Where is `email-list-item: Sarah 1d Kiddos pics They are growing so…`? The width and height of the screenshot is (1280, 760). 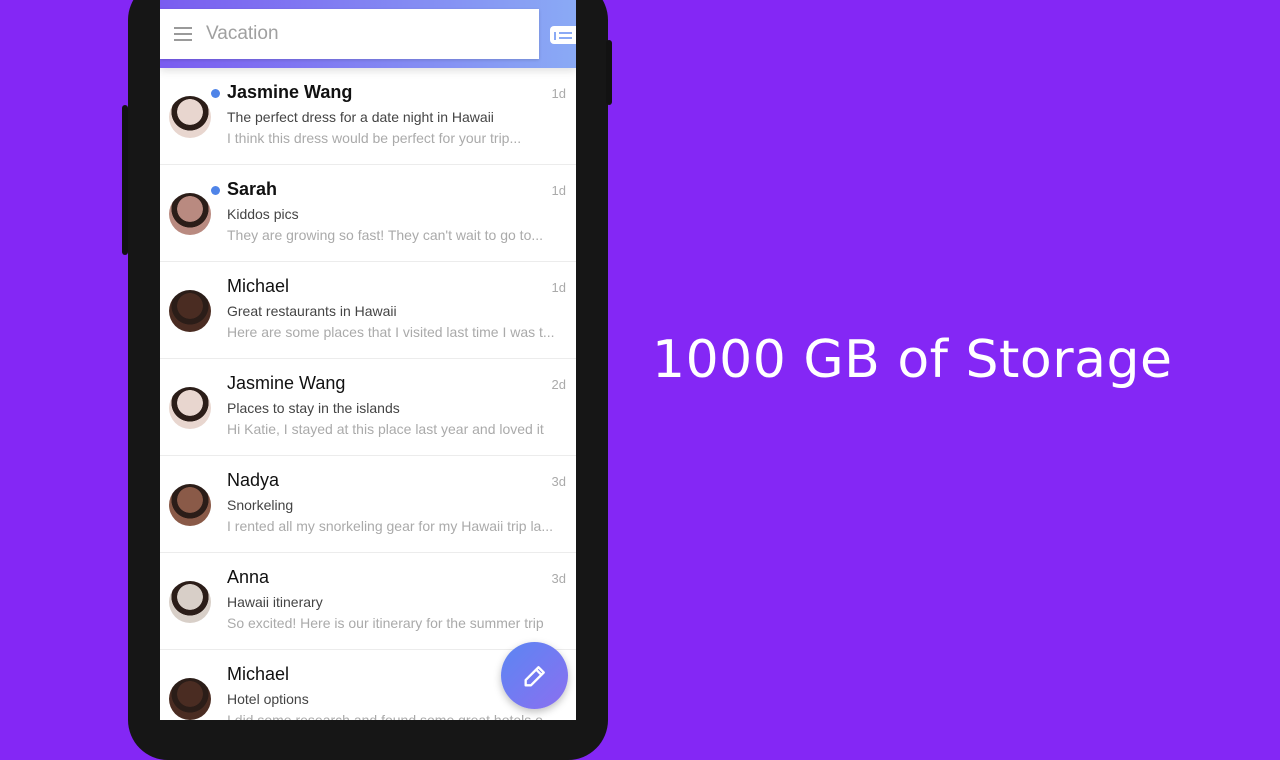
email-list-item: Sarah 1d Kiddos pics They are growing so… is located at coordinates (368, 213).